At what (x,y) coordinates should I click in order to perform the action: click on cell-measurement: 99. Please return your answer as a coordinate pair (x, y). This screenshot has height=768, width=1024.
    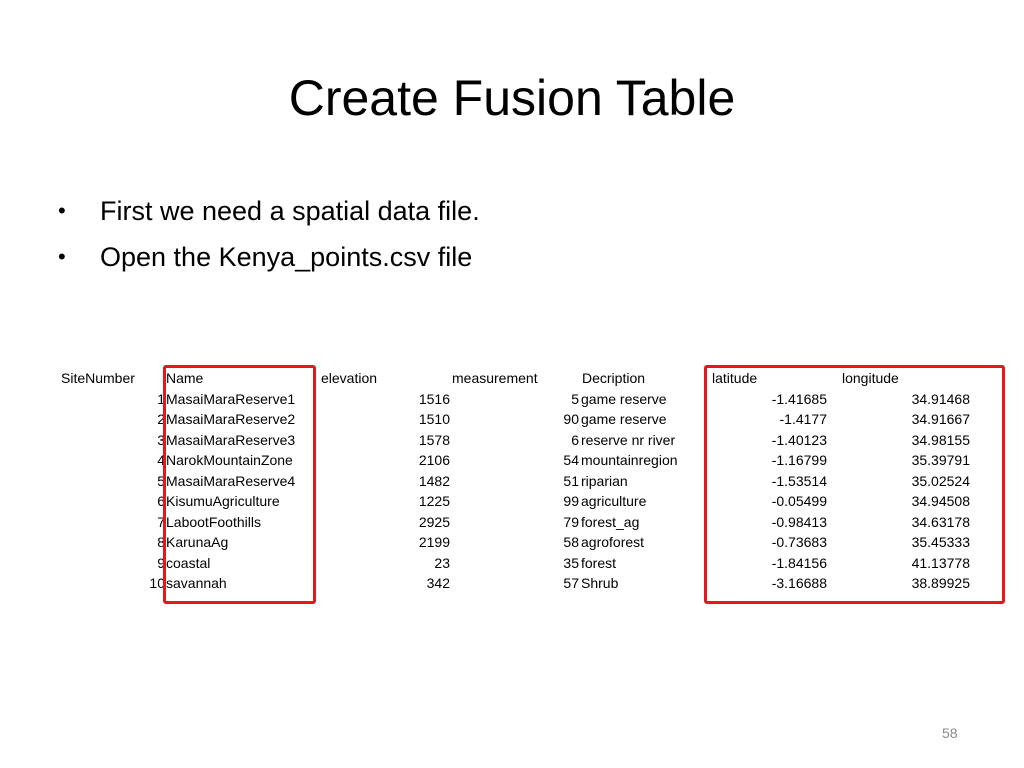
    Looking at the image, I should click on (571, 501).